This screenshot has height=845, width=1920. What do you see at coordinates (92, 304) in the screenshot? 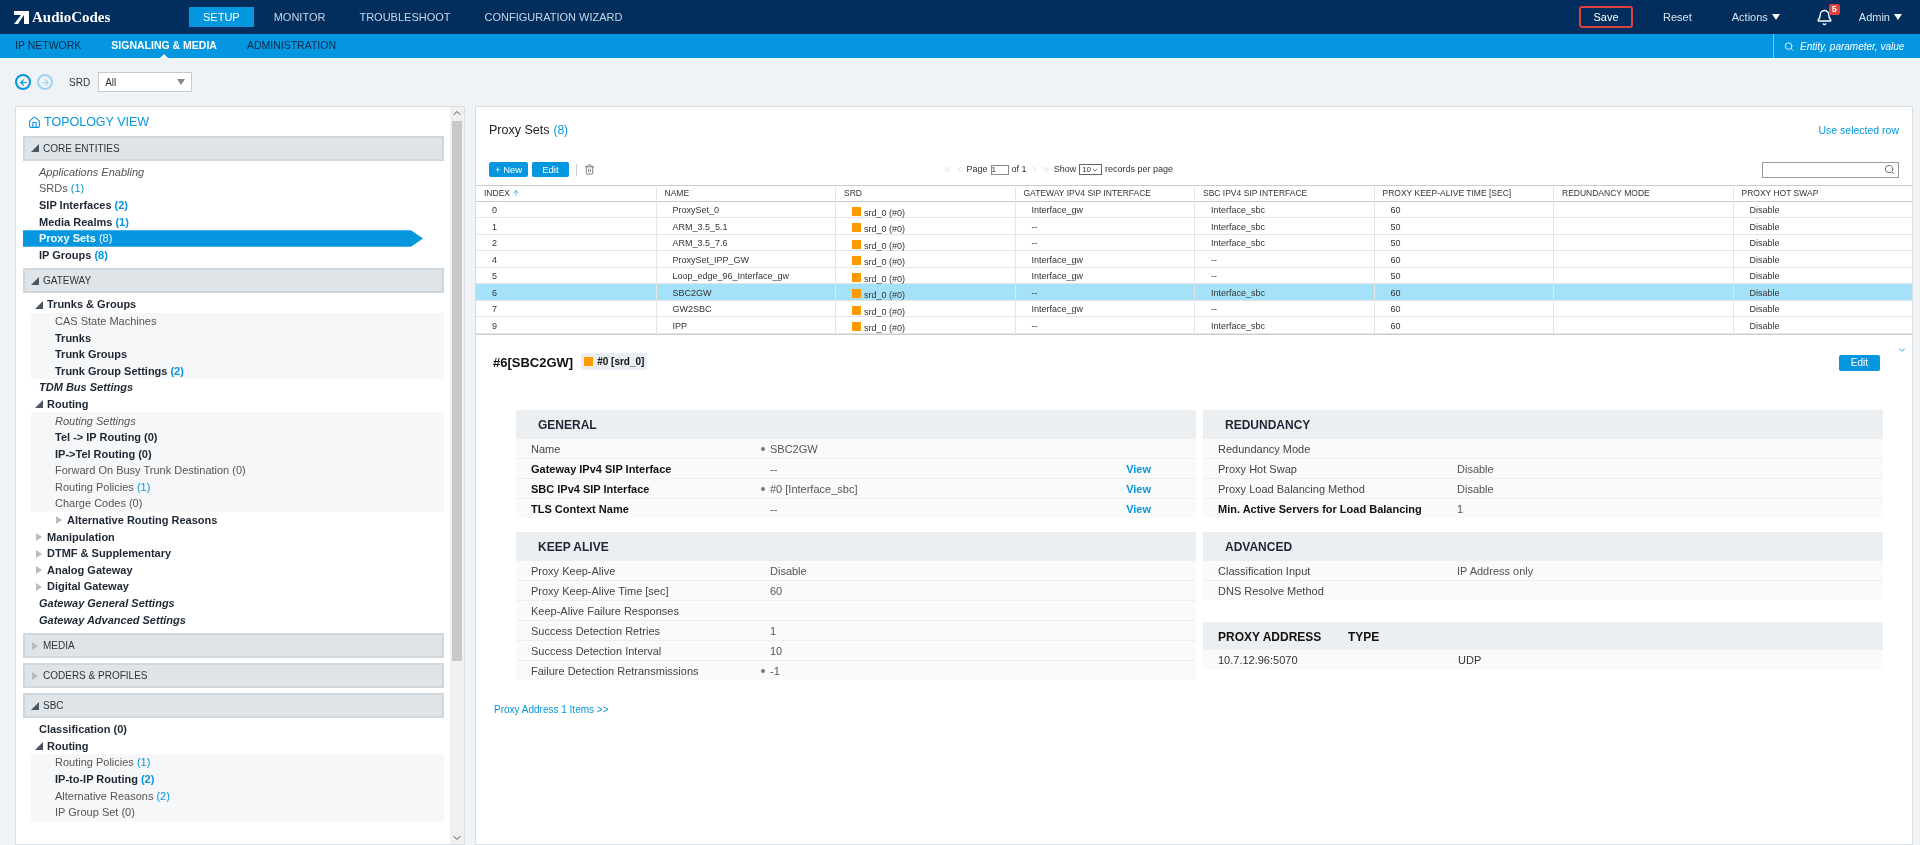
I see `tree-item: Trunks & Groups` at bounding box center [92, 304].